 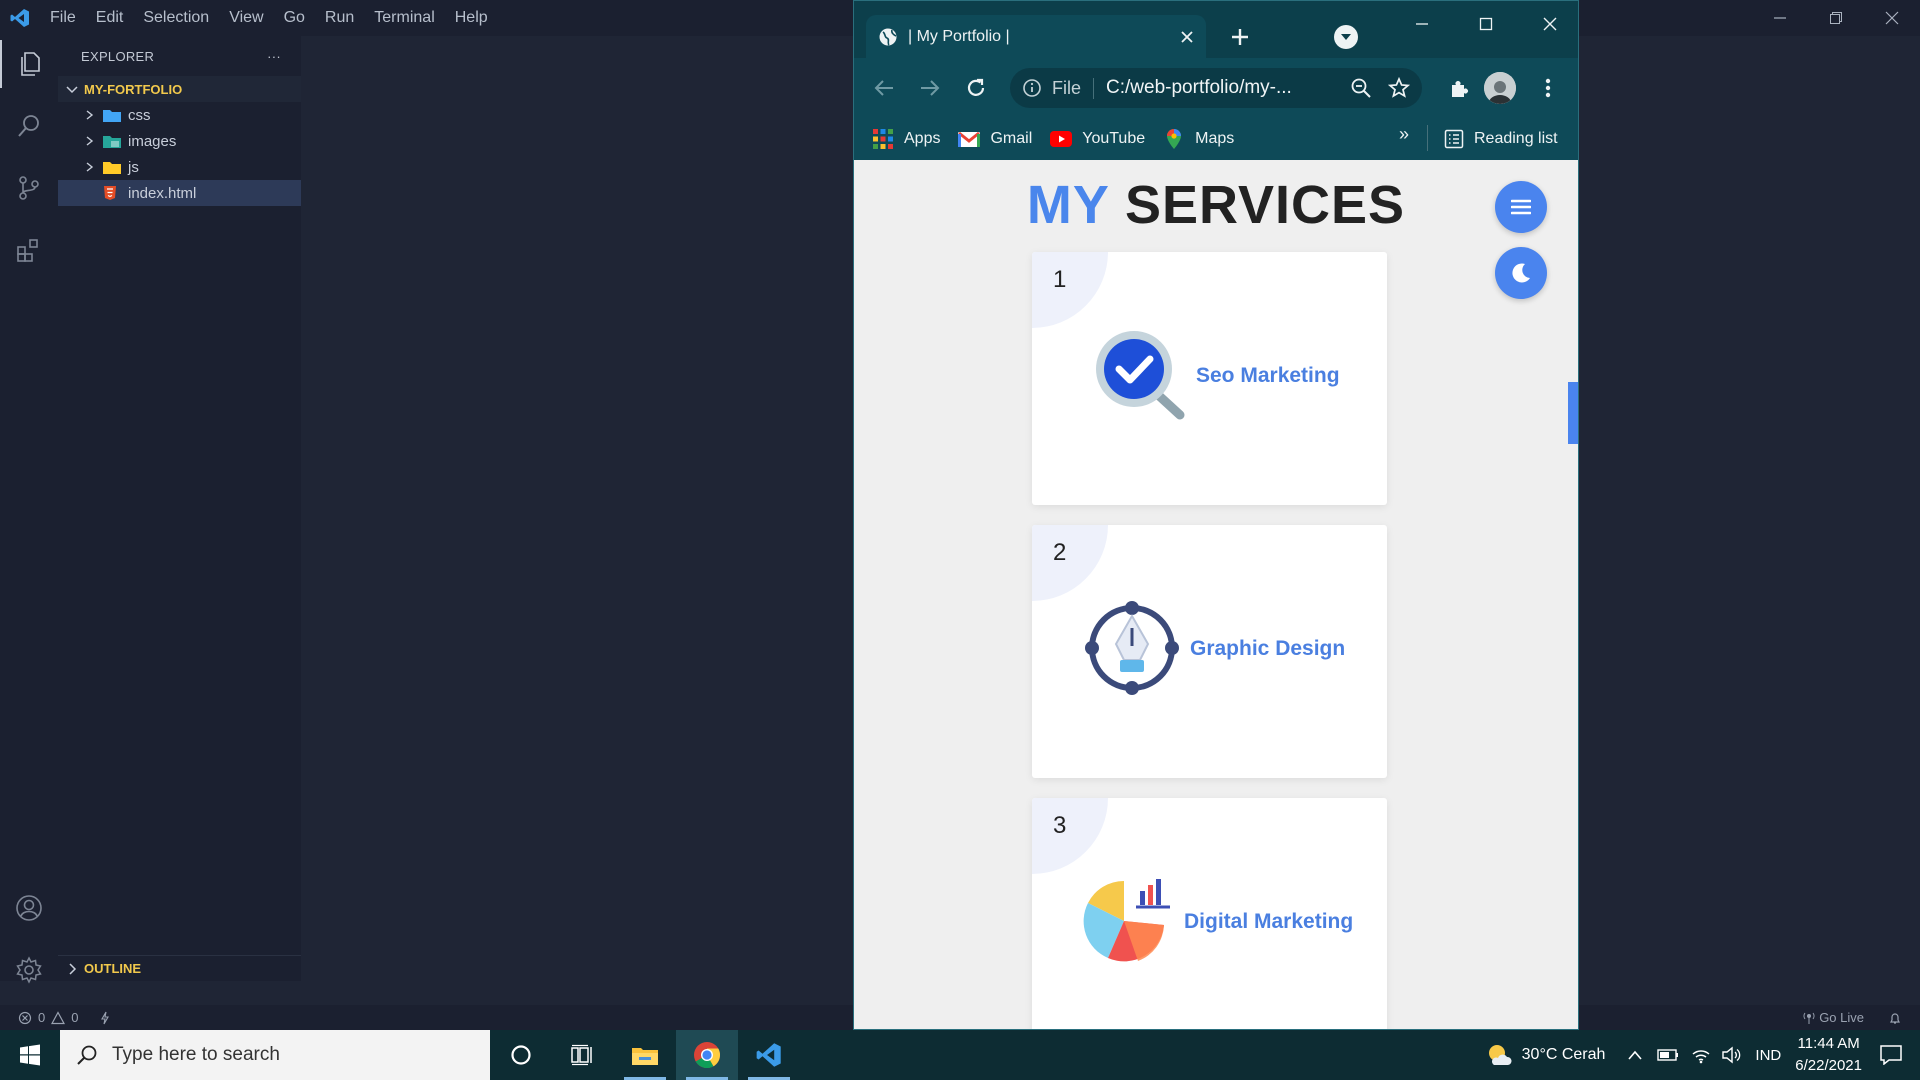 What do you see at coordinates (179, 115) in the screenshot?
I see `tree-item-css: css` at bounding box center [179, 115].